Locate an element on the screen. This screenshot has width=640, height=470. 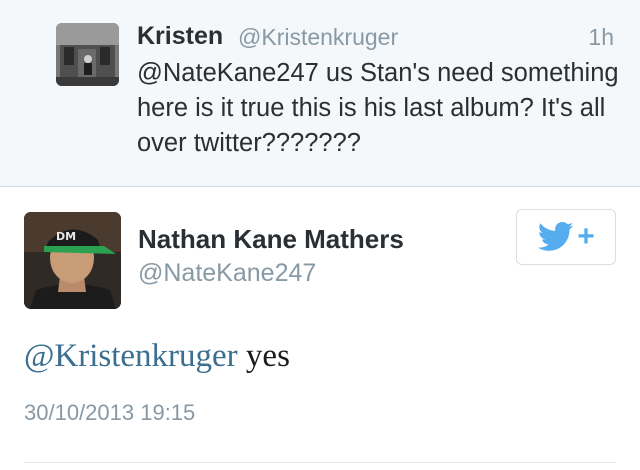
plus-icon: + is located at coordinates (586, 236).